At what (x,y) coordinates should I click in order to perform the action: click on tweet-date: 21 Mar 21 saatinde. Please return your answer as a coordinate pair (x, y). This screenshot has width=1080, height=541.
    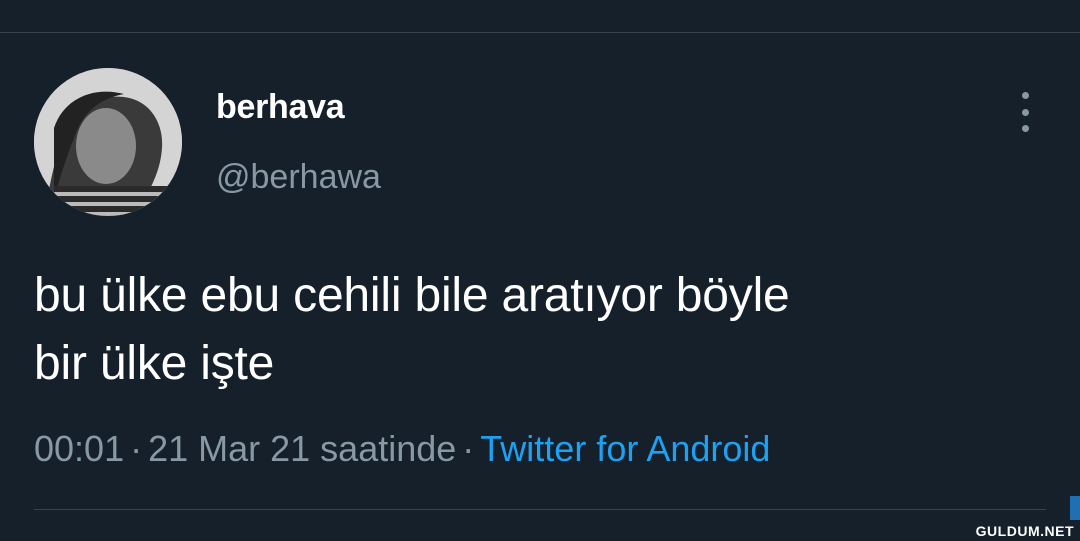
    Looking at the image, I should click on (302, 448).